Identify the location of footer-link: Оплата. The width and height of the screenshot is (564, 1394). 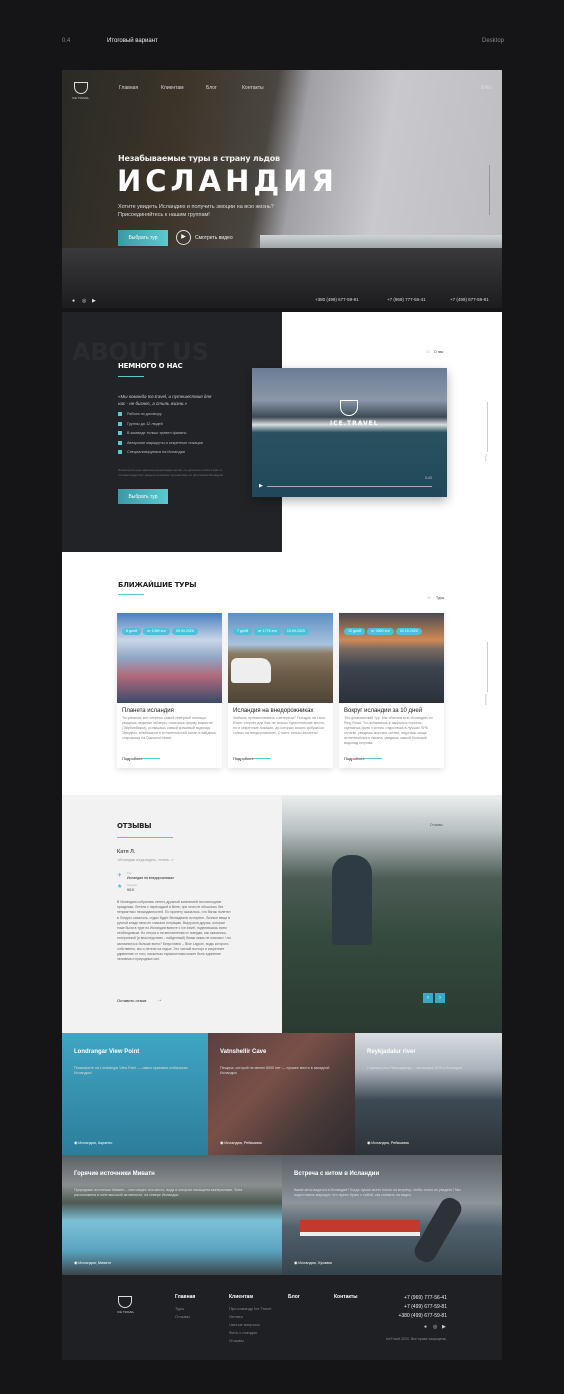
(236, 1316).